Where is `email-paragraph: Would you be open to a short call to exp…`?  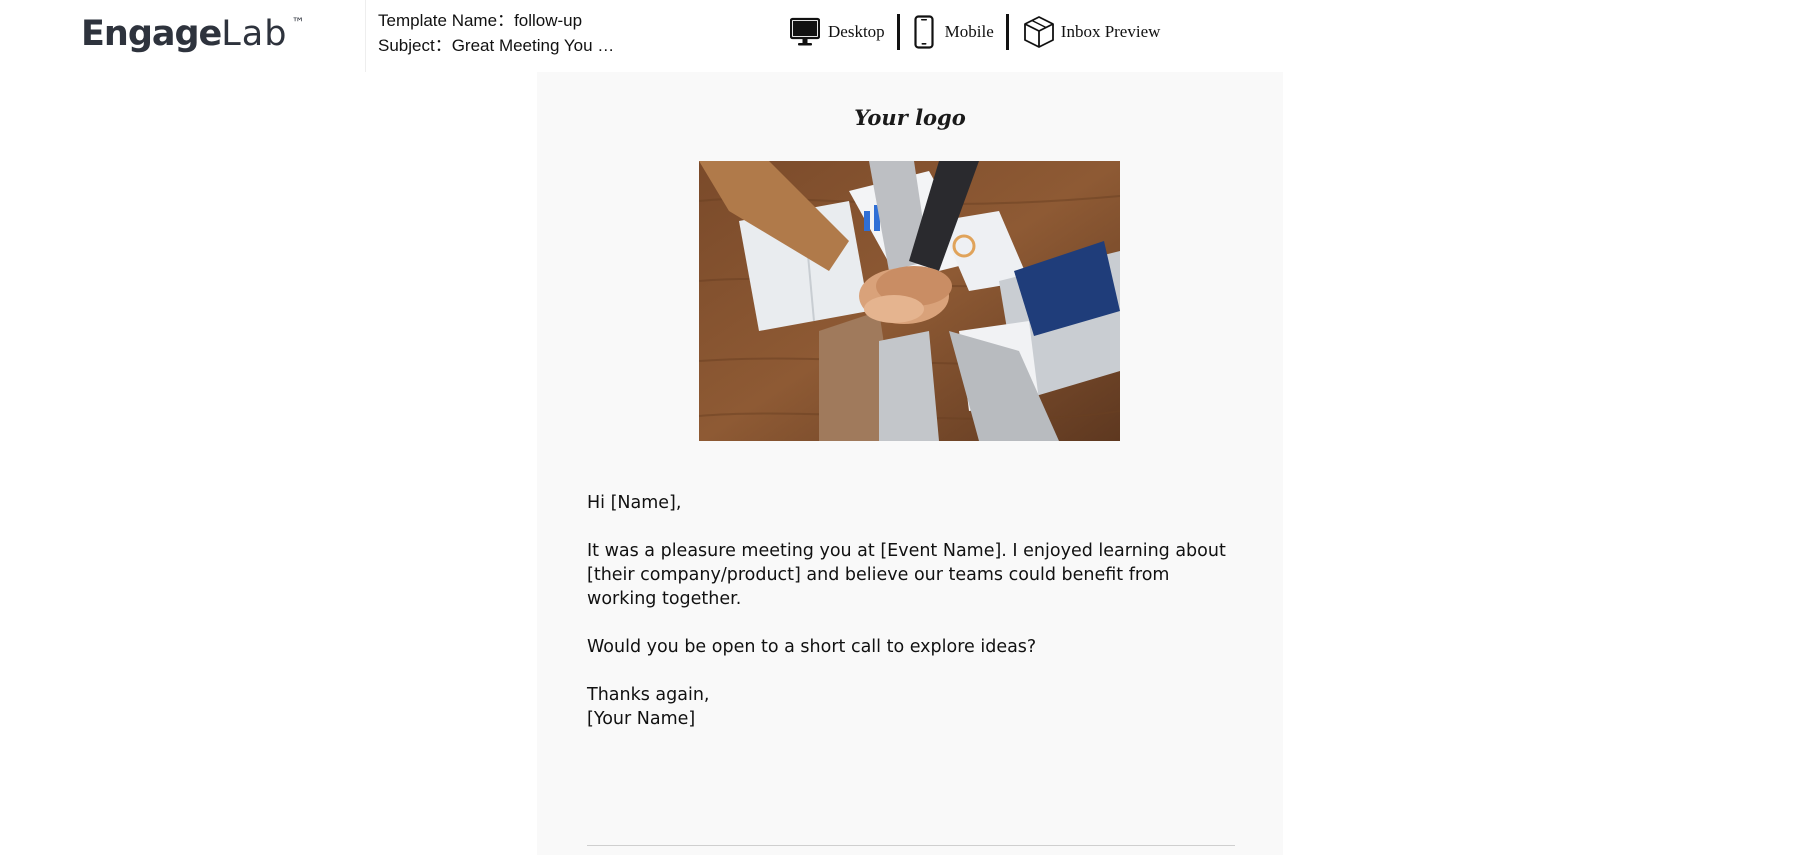
email-paragraph: Would you be open to a short call to exp… is located at coordinates (812, 647).